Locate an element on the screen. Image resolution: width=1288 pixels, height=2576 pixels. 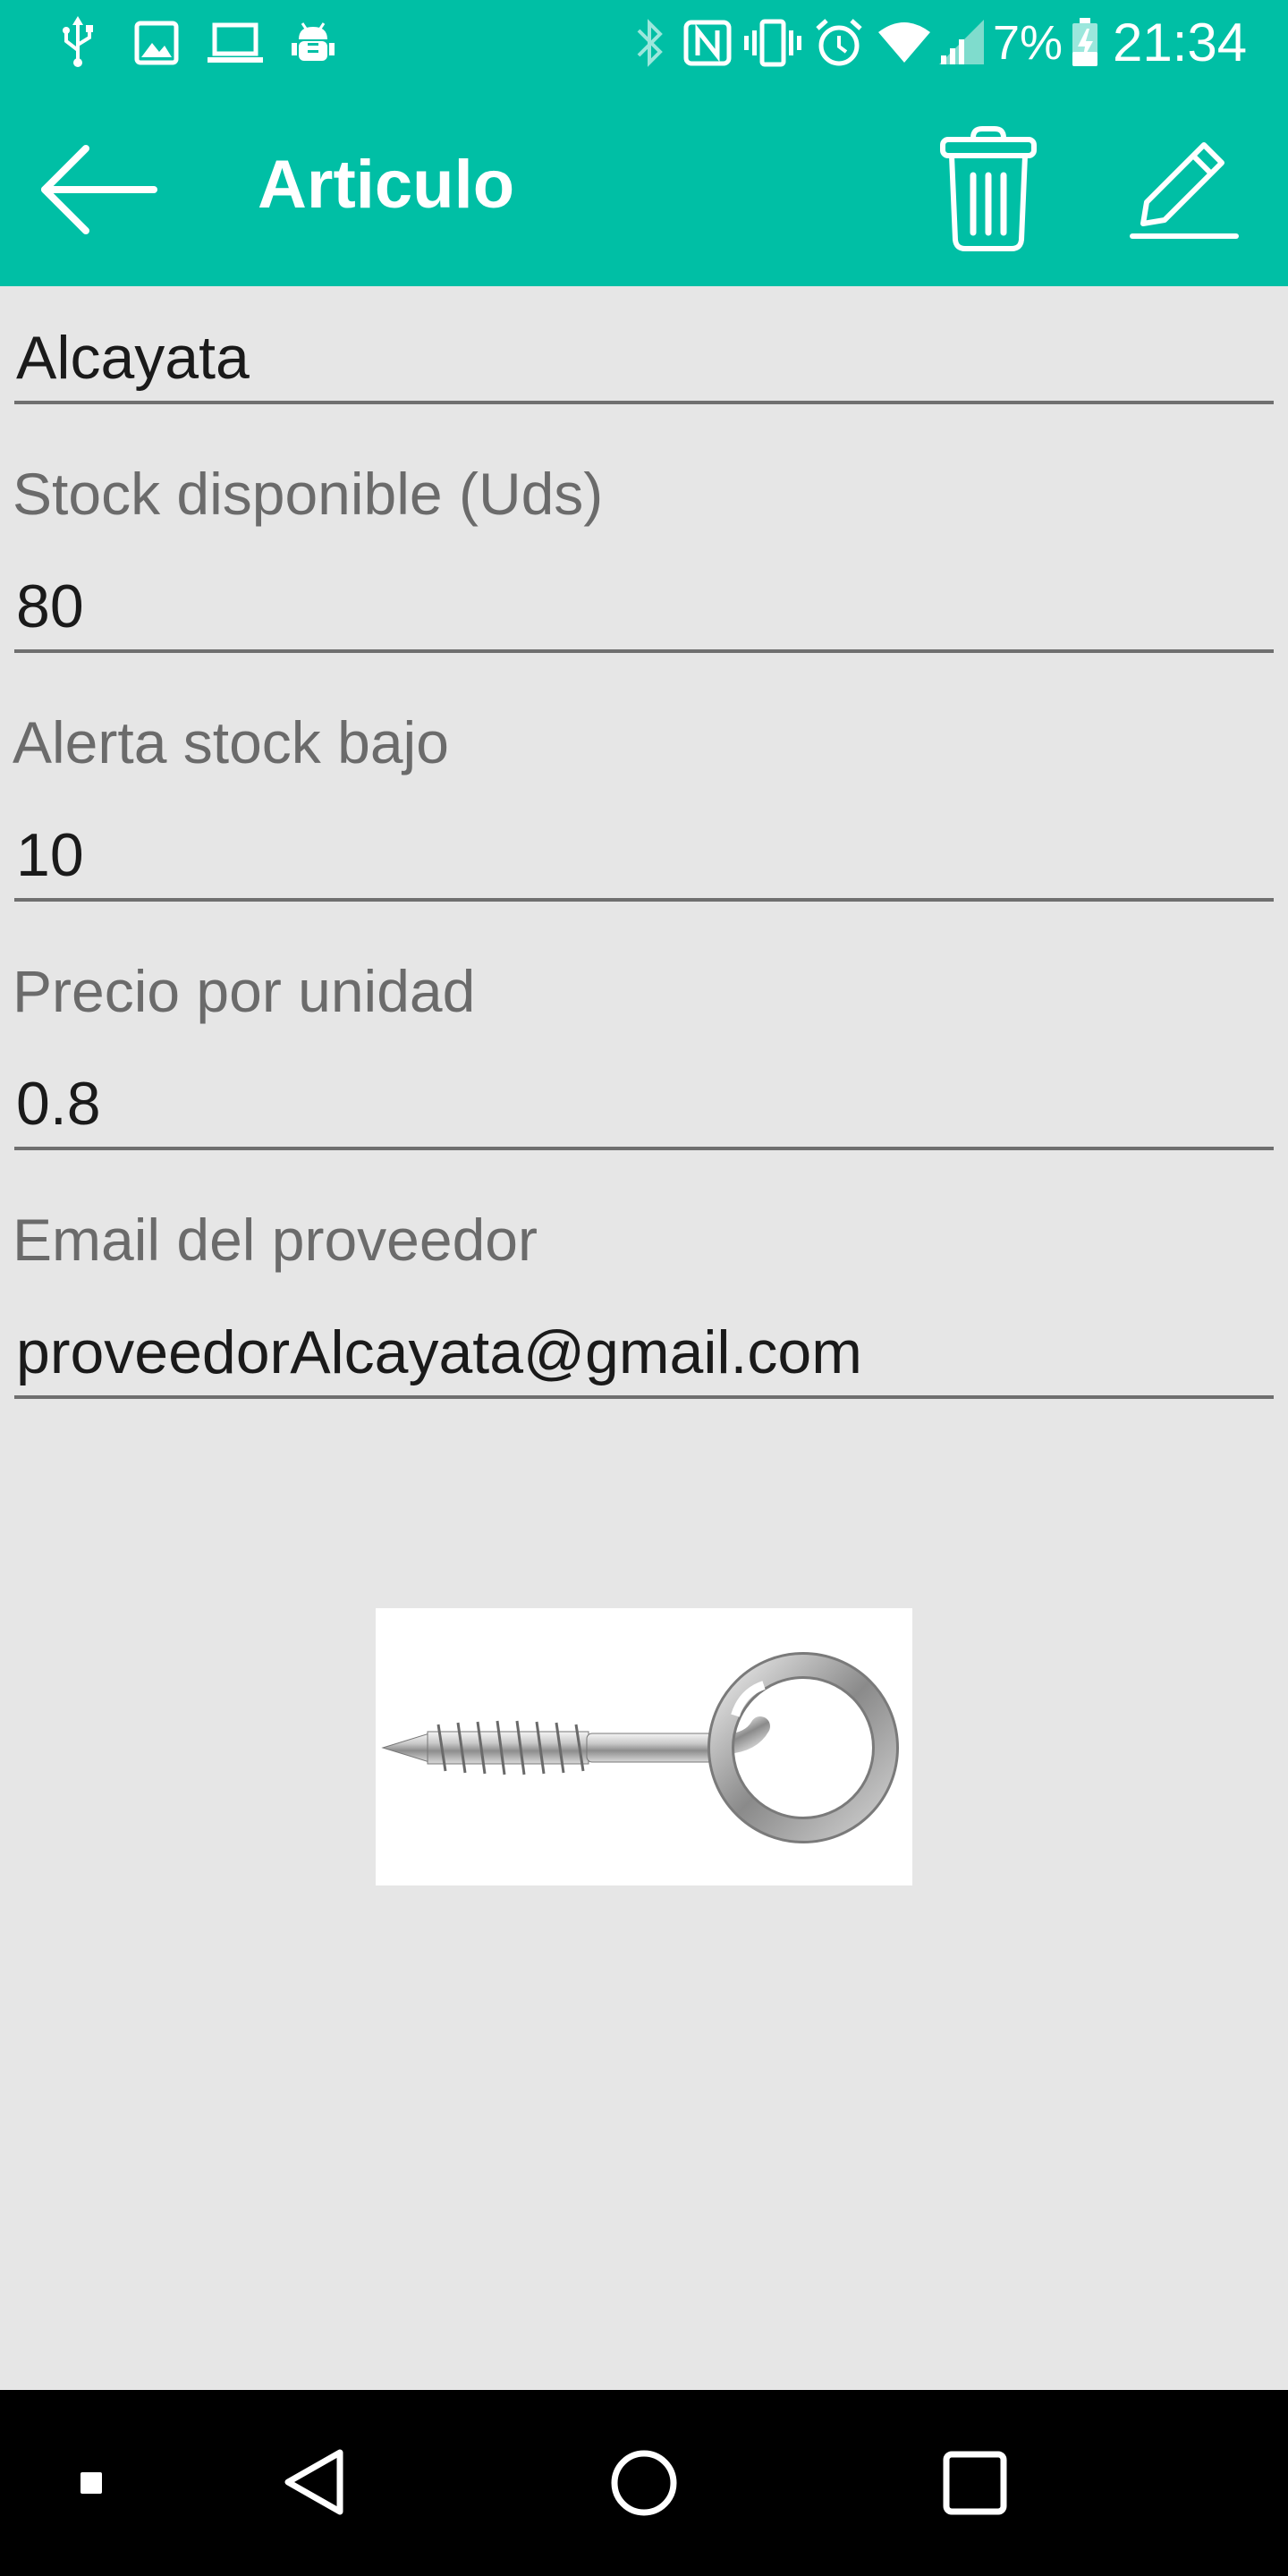
recents-dot-button is located at coordinates (91, 2483).